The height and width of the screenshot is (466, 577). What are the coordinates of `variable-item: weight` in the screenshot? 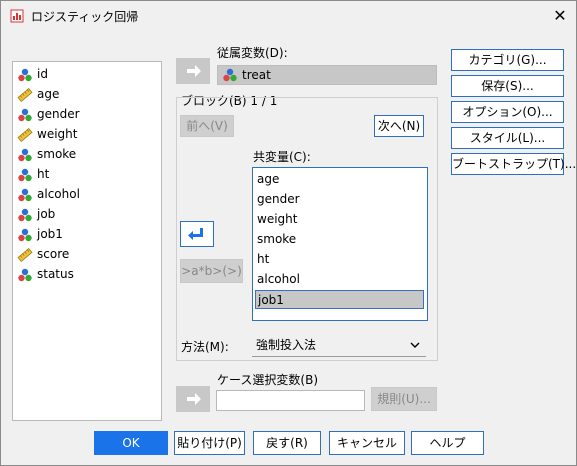 It's located at (47, 134).